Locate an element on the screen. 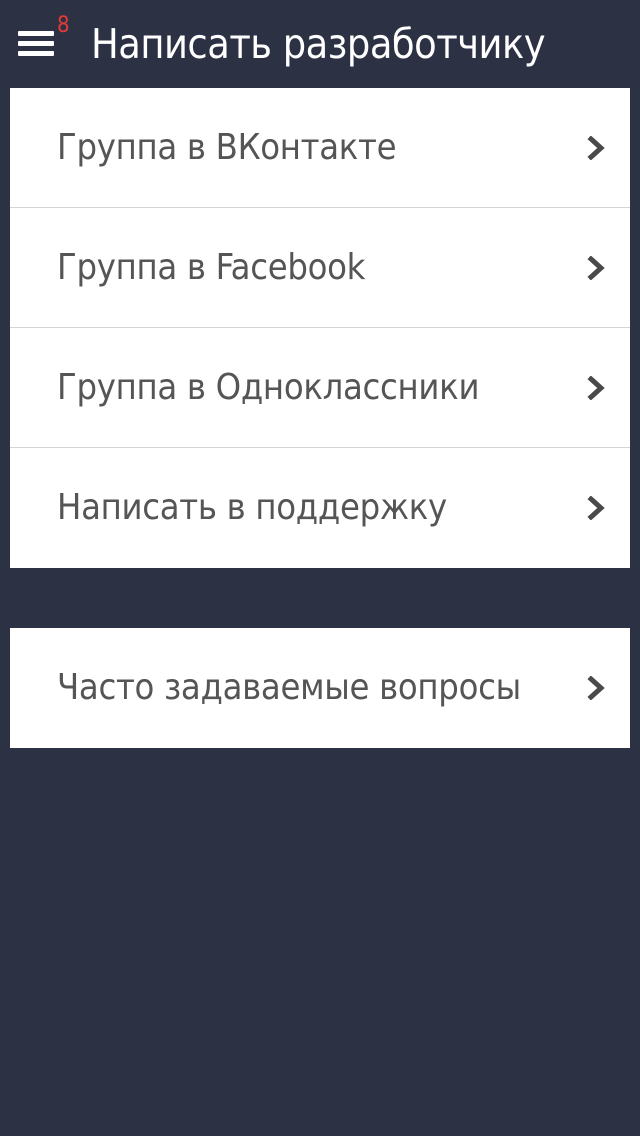  page-title: Написать разработчику is located at coordinates (318, 44).